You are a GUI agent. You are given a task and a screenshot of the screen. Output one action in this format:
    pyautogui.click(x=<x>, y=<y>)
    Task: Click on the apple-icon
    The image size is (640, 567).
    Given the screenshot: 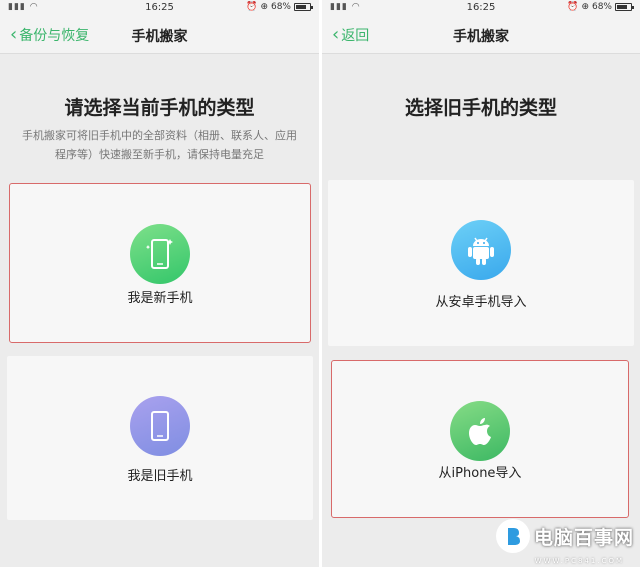 What is the action you would take?
    pyautogui.click(x=480, y=431)
    